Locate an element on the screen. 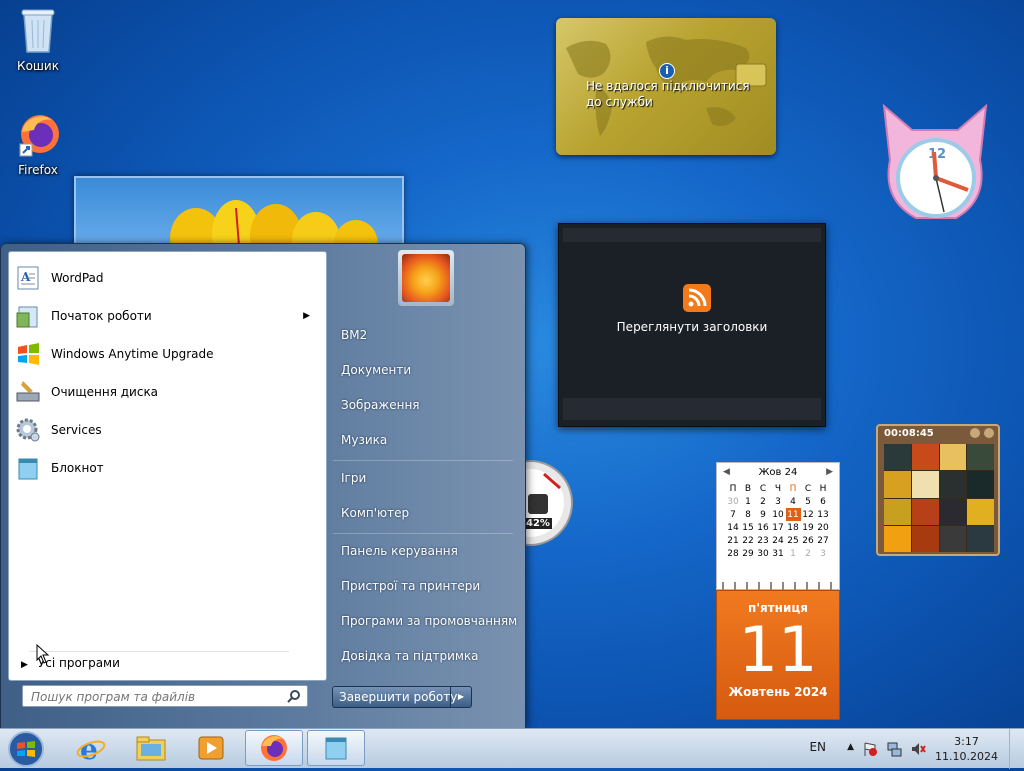  program-label: Очищення диска is located at coordinates (105, 392).